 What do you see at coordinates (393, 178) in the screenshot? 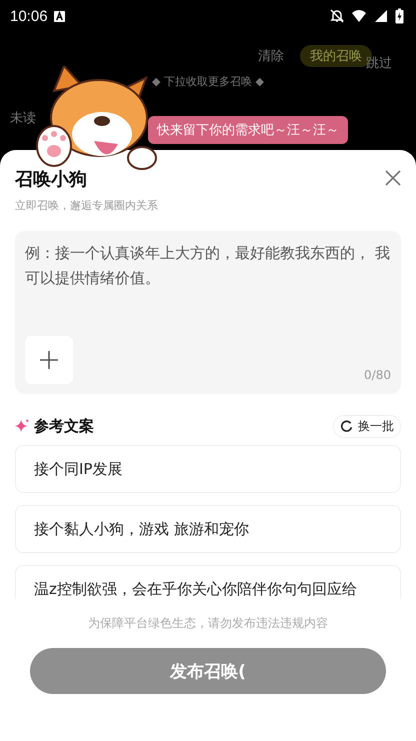
I see `close-icon` at bounding box center [393, 178].